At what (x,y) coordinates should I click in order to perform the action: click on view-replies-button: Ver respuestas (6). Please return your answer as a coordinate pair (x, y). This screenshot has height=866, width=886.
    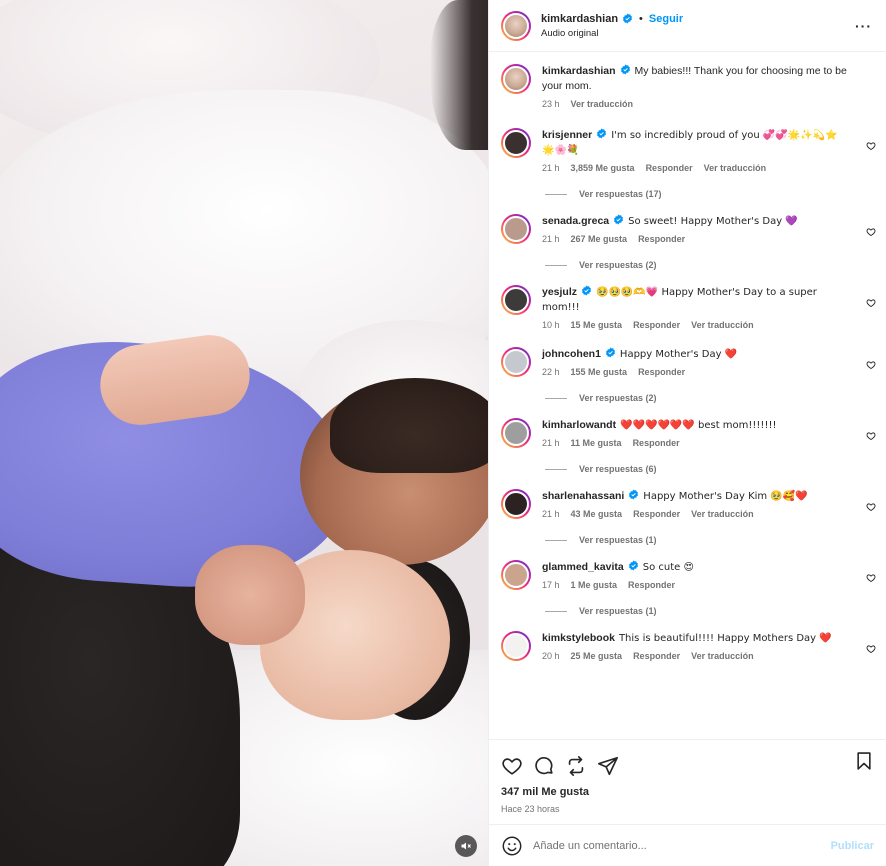
    Looking at the image, I should click on (715, 469).